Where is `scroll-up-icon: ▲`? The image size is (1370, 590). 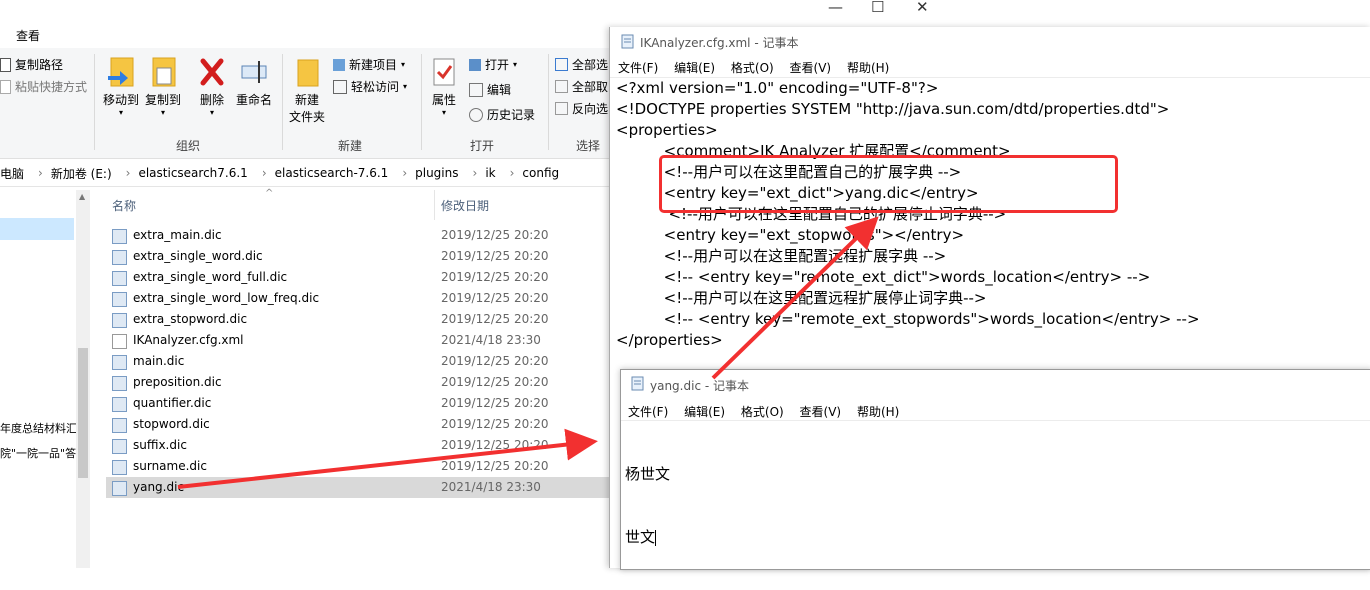 scroll-up-icon: ▲ is located at coordinates (82, 196).